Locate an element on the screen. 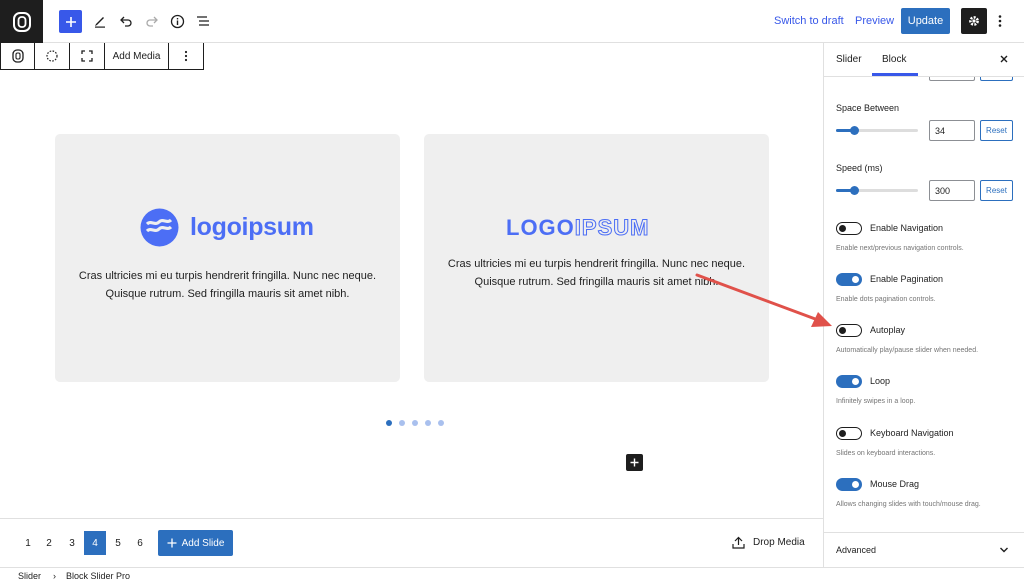 This screenshot has height=584, width=1024. slide-page-4: 4 is located at coordinates (95, 543).